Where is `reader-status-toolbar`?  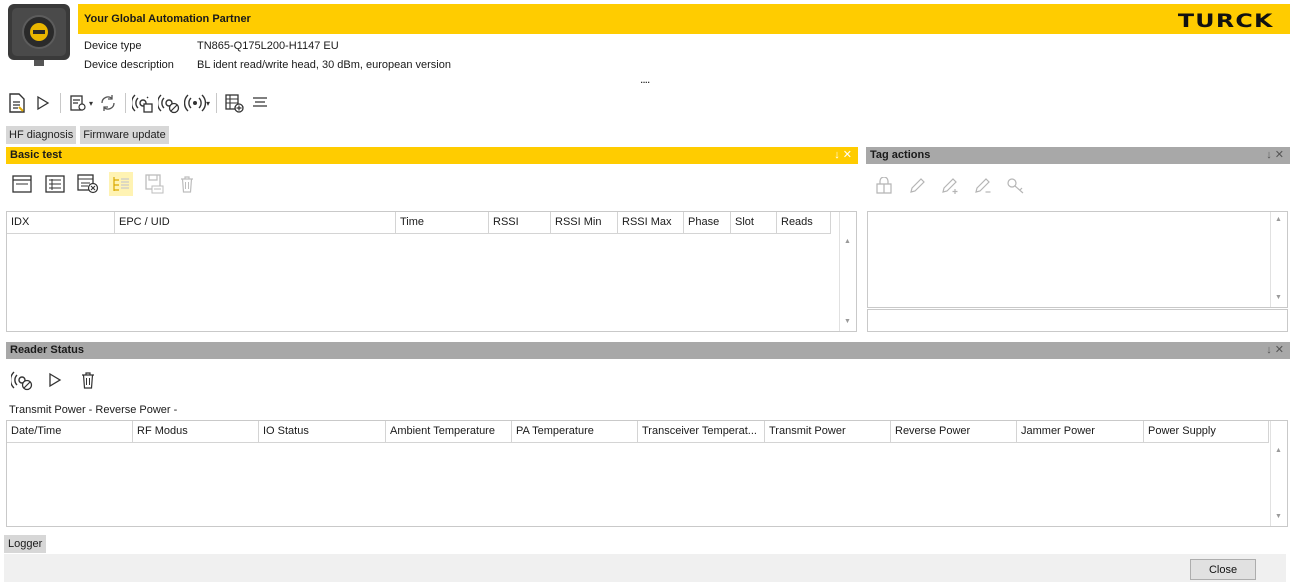 reader-status-toolbar is located at coordinates (59, 380).